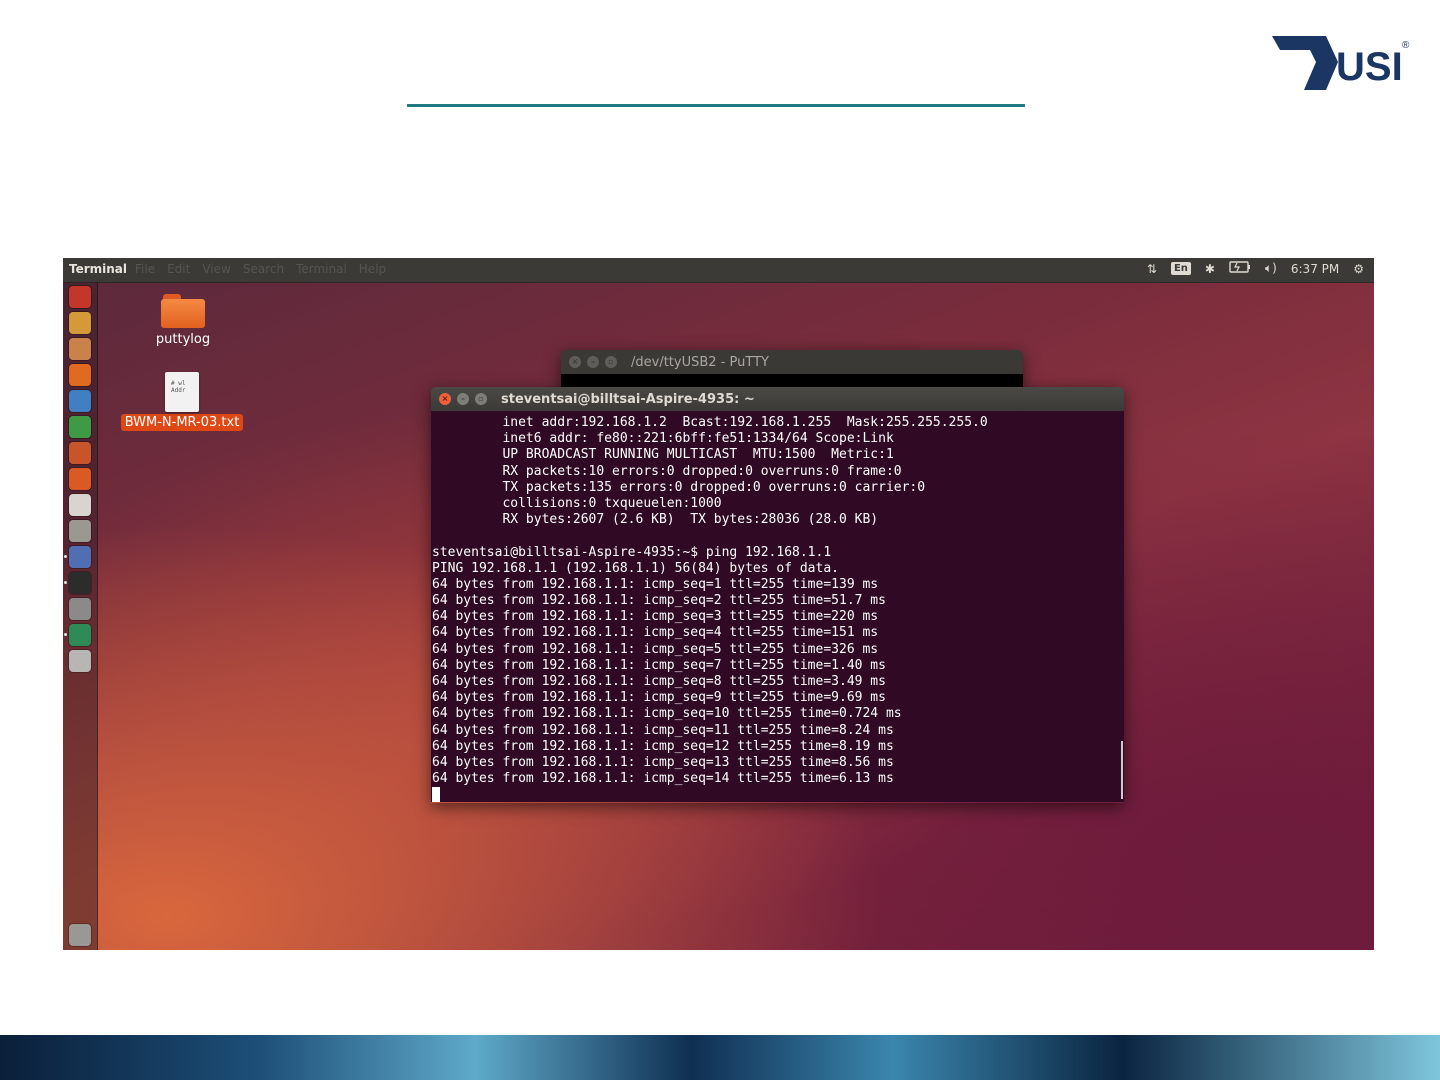  I want to click on desktop-icon-bwm-file: # wl Addr BWM-N-MR-03.txt, so click(182, 401).